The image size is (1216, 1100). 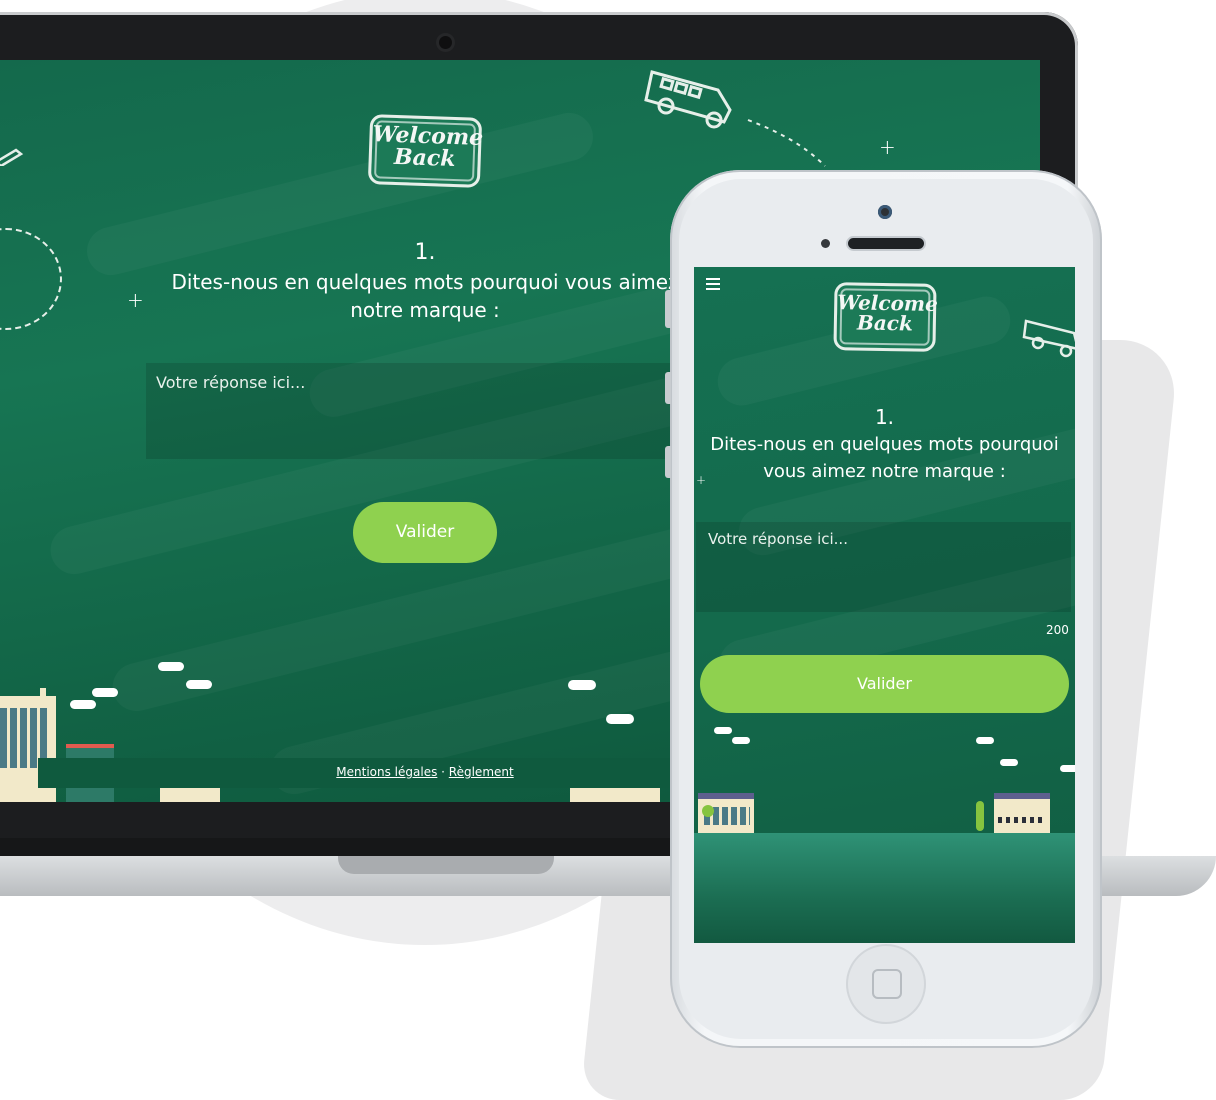 What do you see at coordinates (713, 285) in the screenshot?
I see `hamburger-menu-icon` at bounding box center [713, 285].